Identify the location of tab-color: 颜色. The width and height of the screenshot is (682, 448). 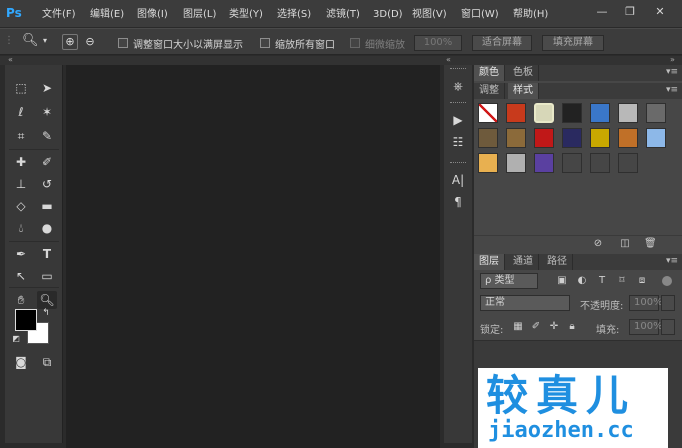
(489, 73).